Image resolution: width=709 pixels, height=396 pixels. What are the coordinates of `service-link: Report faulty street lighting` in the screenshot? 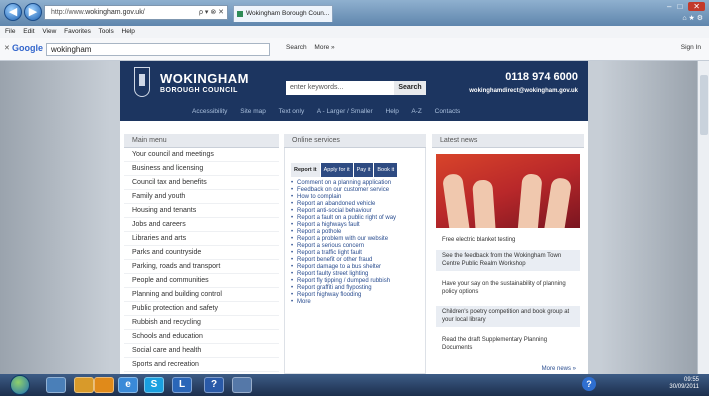 It's located at (357, 274).